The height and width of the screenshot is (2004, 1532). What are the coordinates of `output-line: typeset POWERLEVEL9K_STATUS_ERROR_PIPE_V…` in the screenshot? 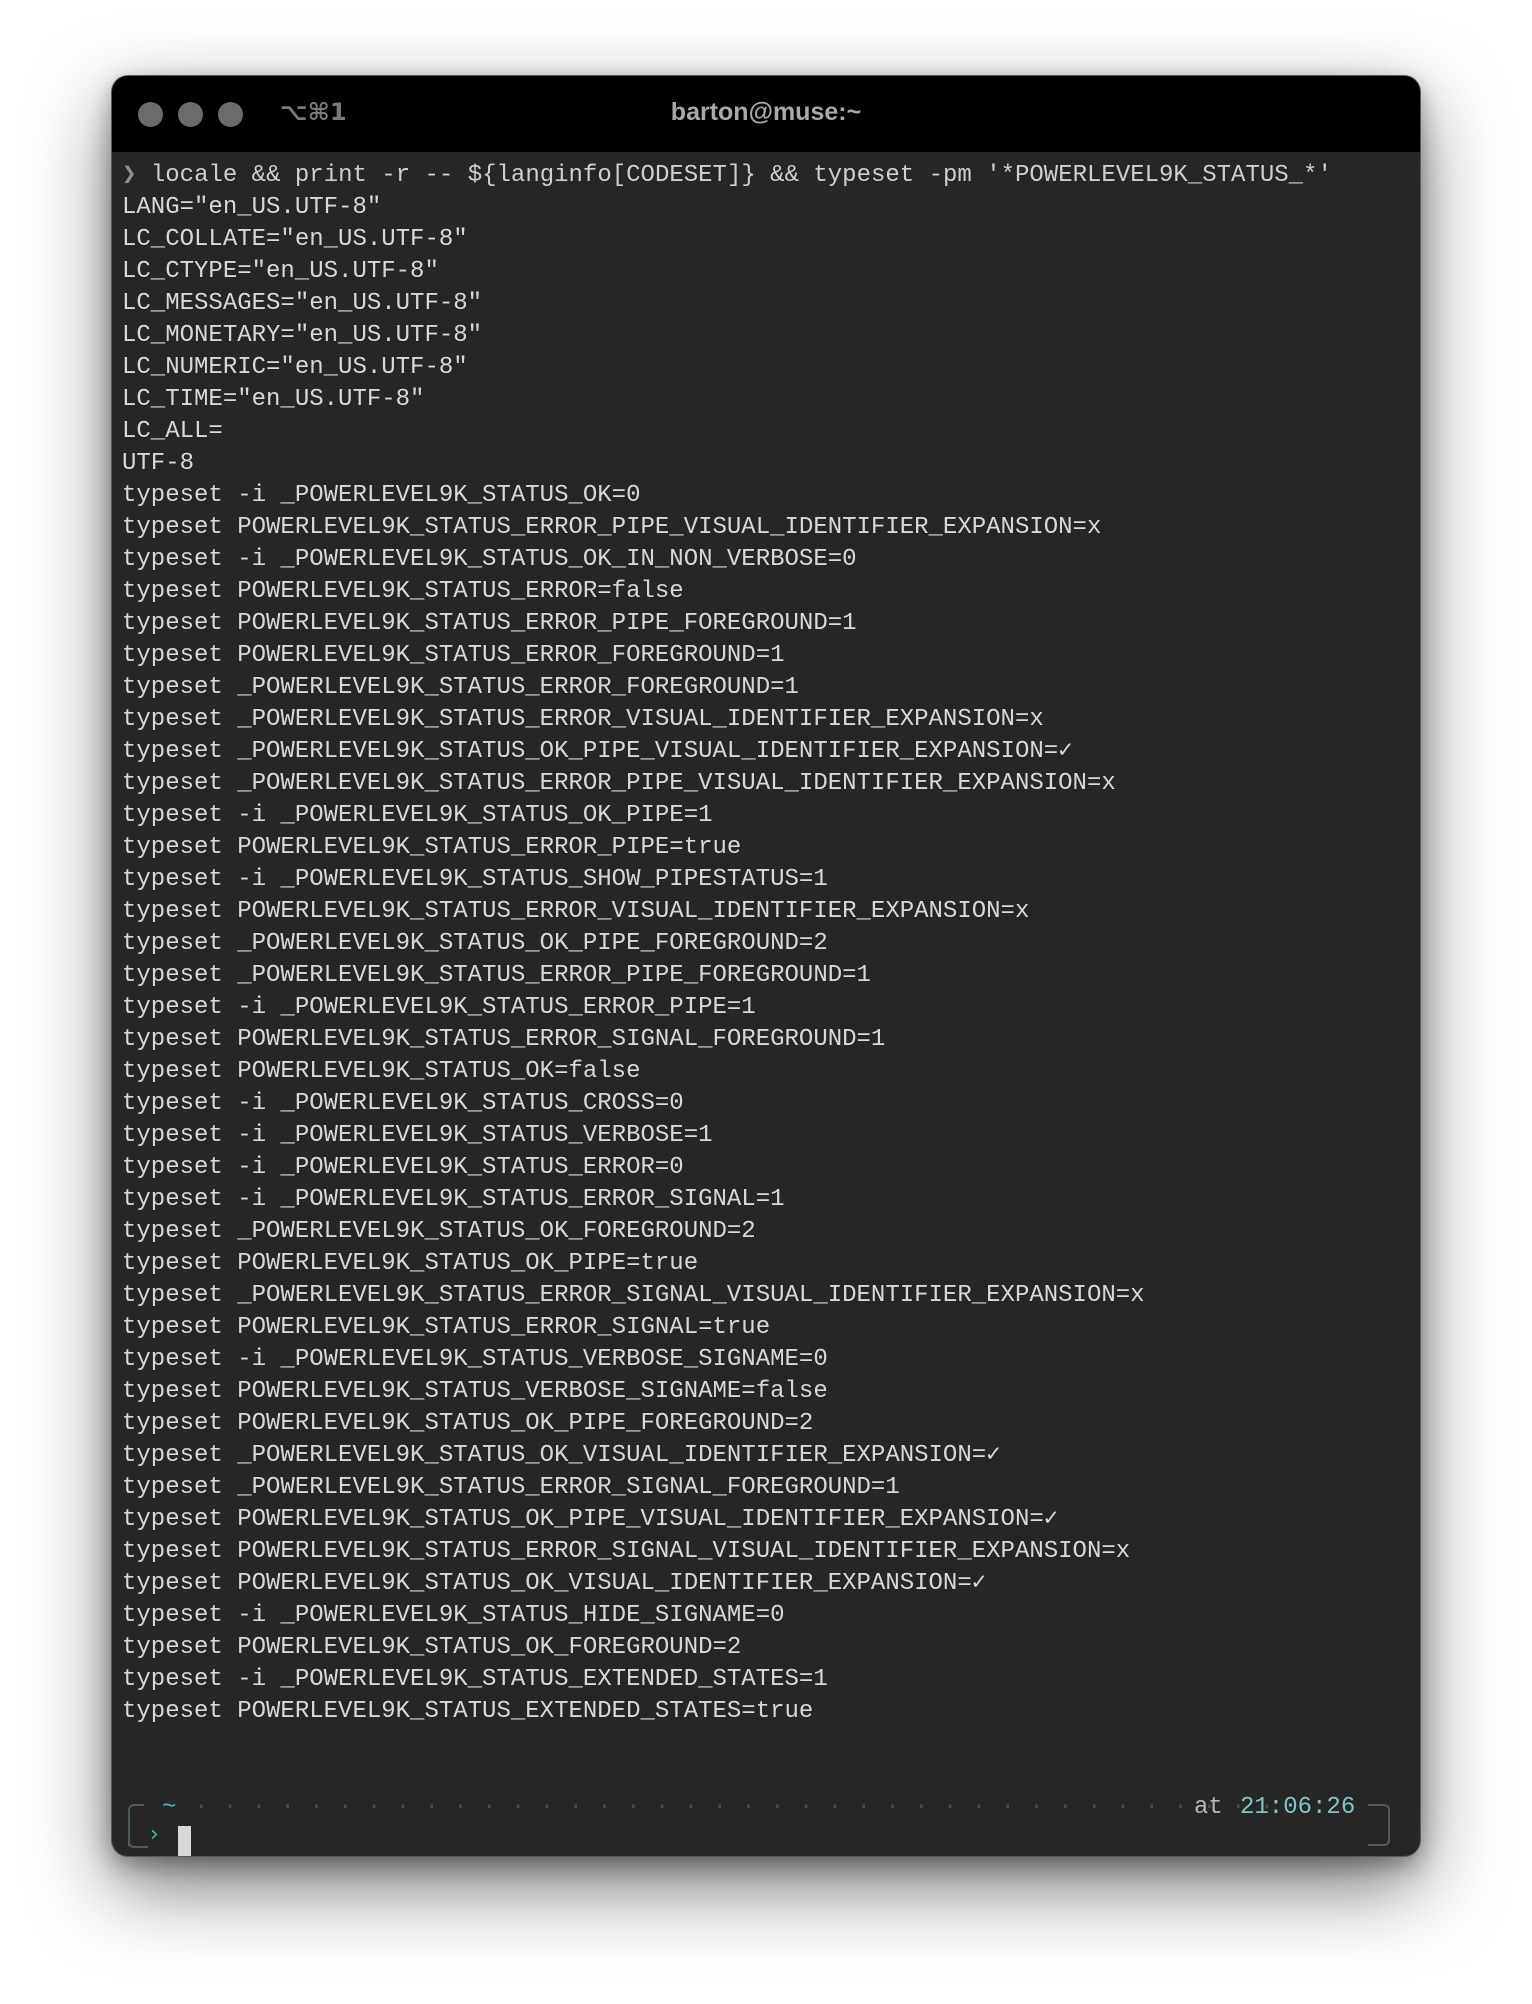 It's located at (612, 527).